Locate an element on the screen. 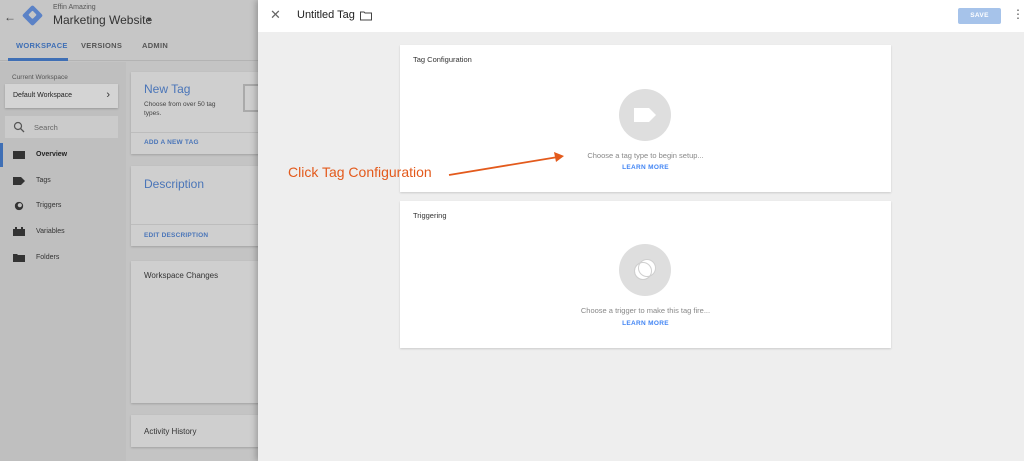 This screenshot has width=1024, height=461. search-input: Search is located at coordinates (61, 127).